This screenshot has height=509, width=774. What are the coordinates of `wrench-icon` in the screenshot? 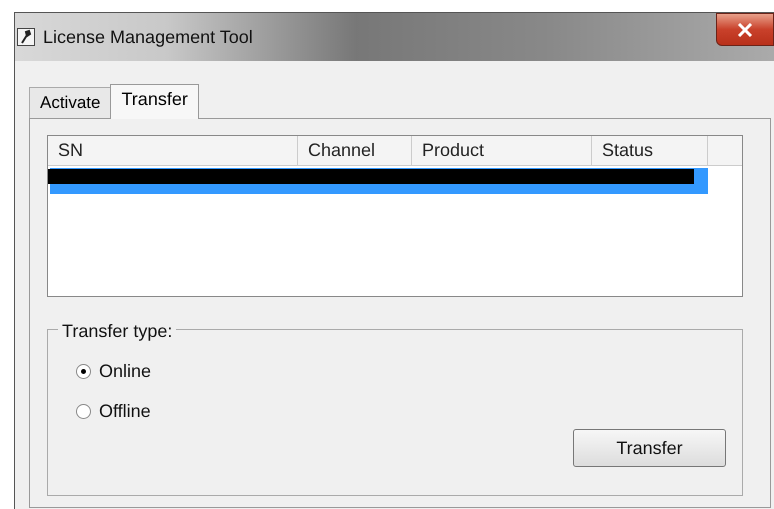 It's located at (26, 37).